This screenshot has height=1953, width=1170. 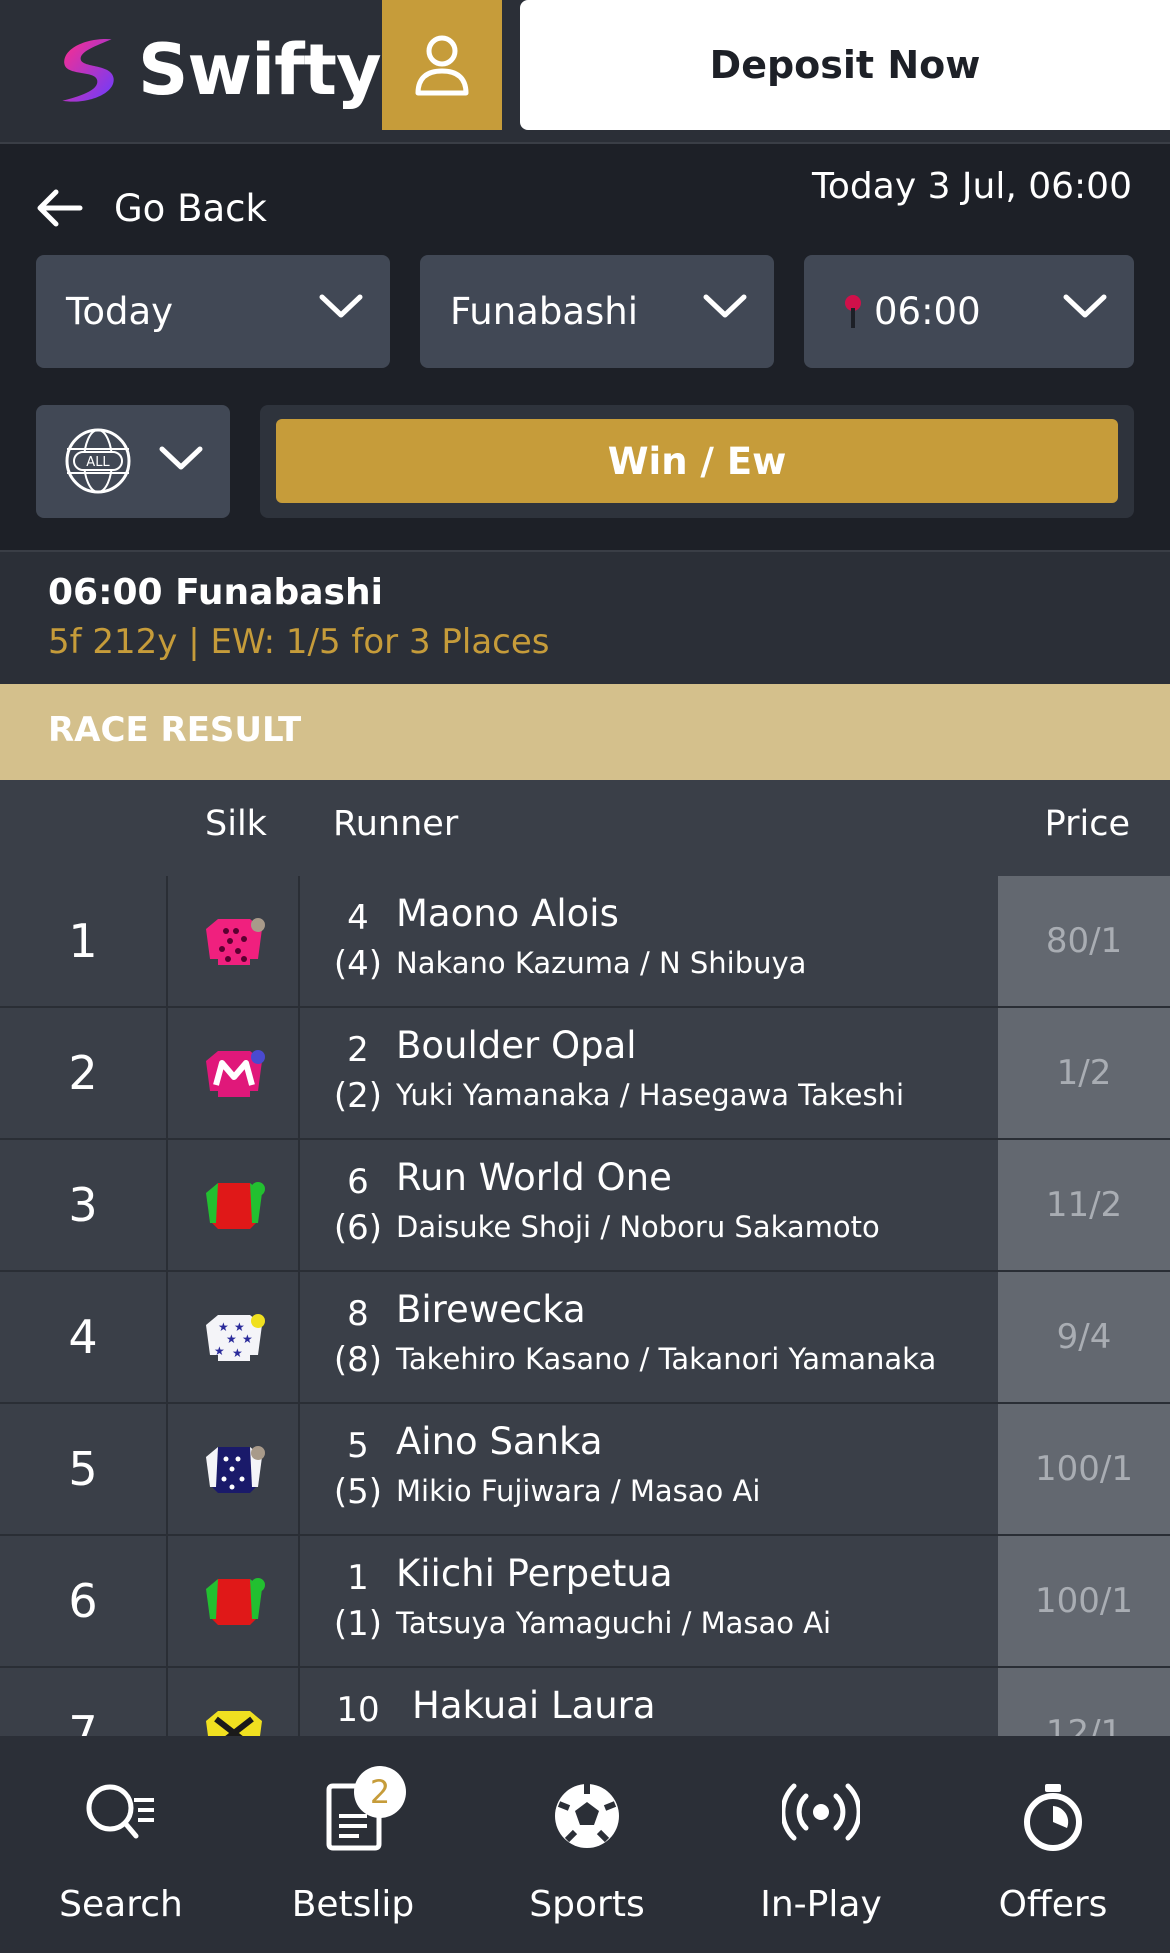 What do you see at coordinates (638, 1227) in the screenshot?
I see `jockey-trainer: Daisuke Shoji / Noboru Sakamoto` at bounding box center [638, 1227].